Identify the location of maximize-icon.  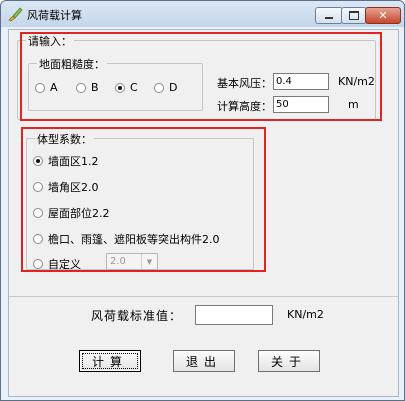
(354, 15).